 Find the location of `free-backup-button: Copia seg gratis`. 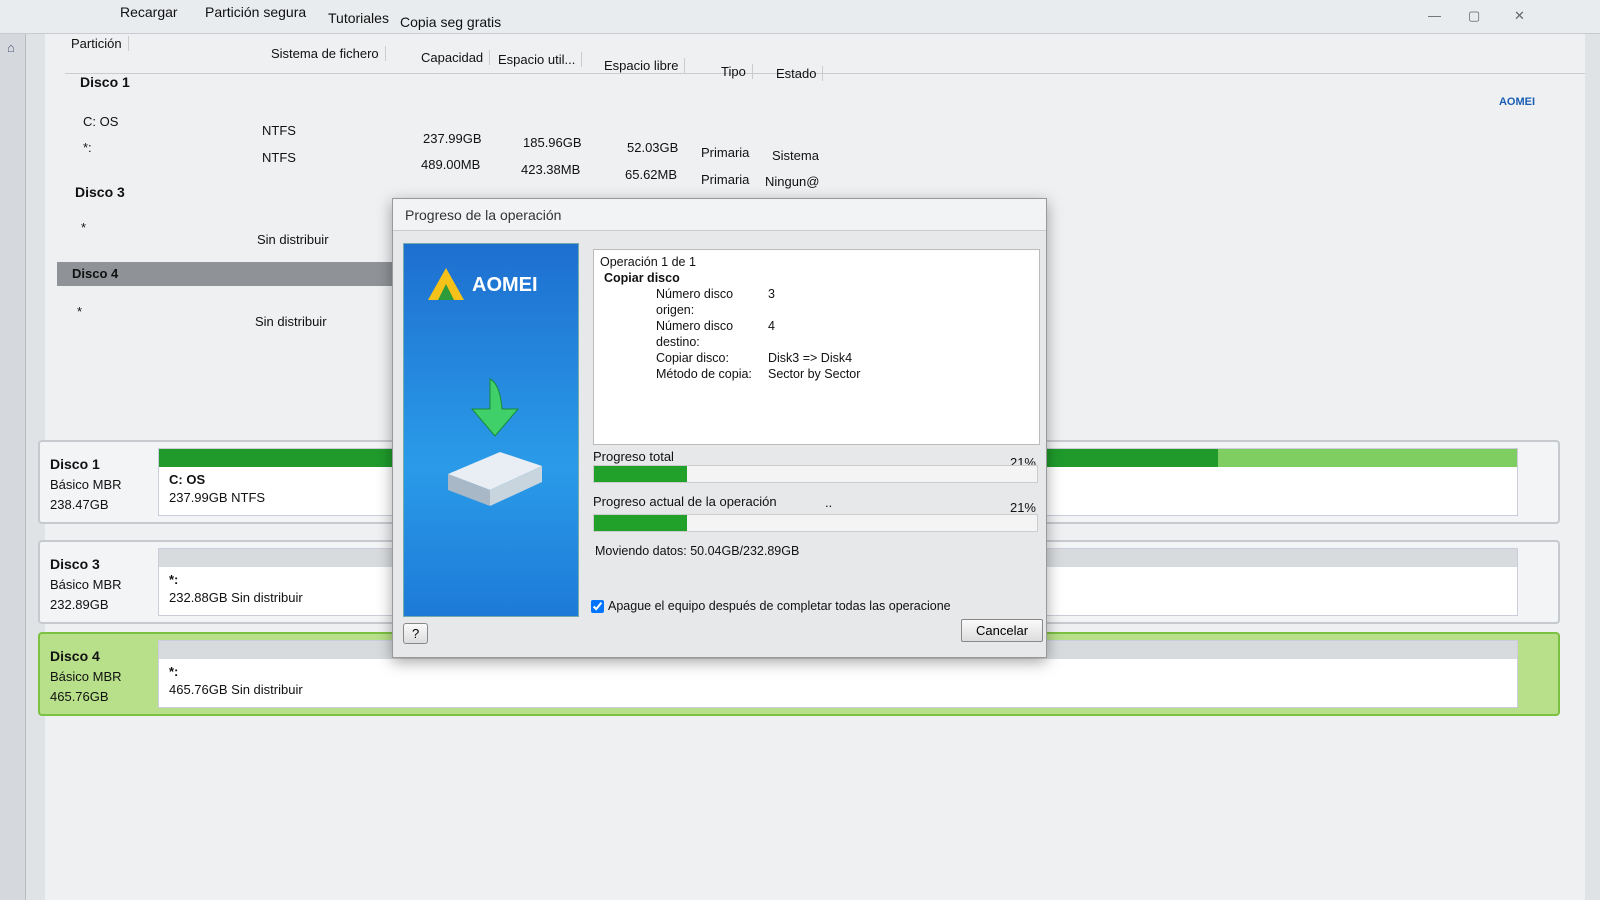

free-backup-button: Copia seg gratis is located at coordinates (450, 22).